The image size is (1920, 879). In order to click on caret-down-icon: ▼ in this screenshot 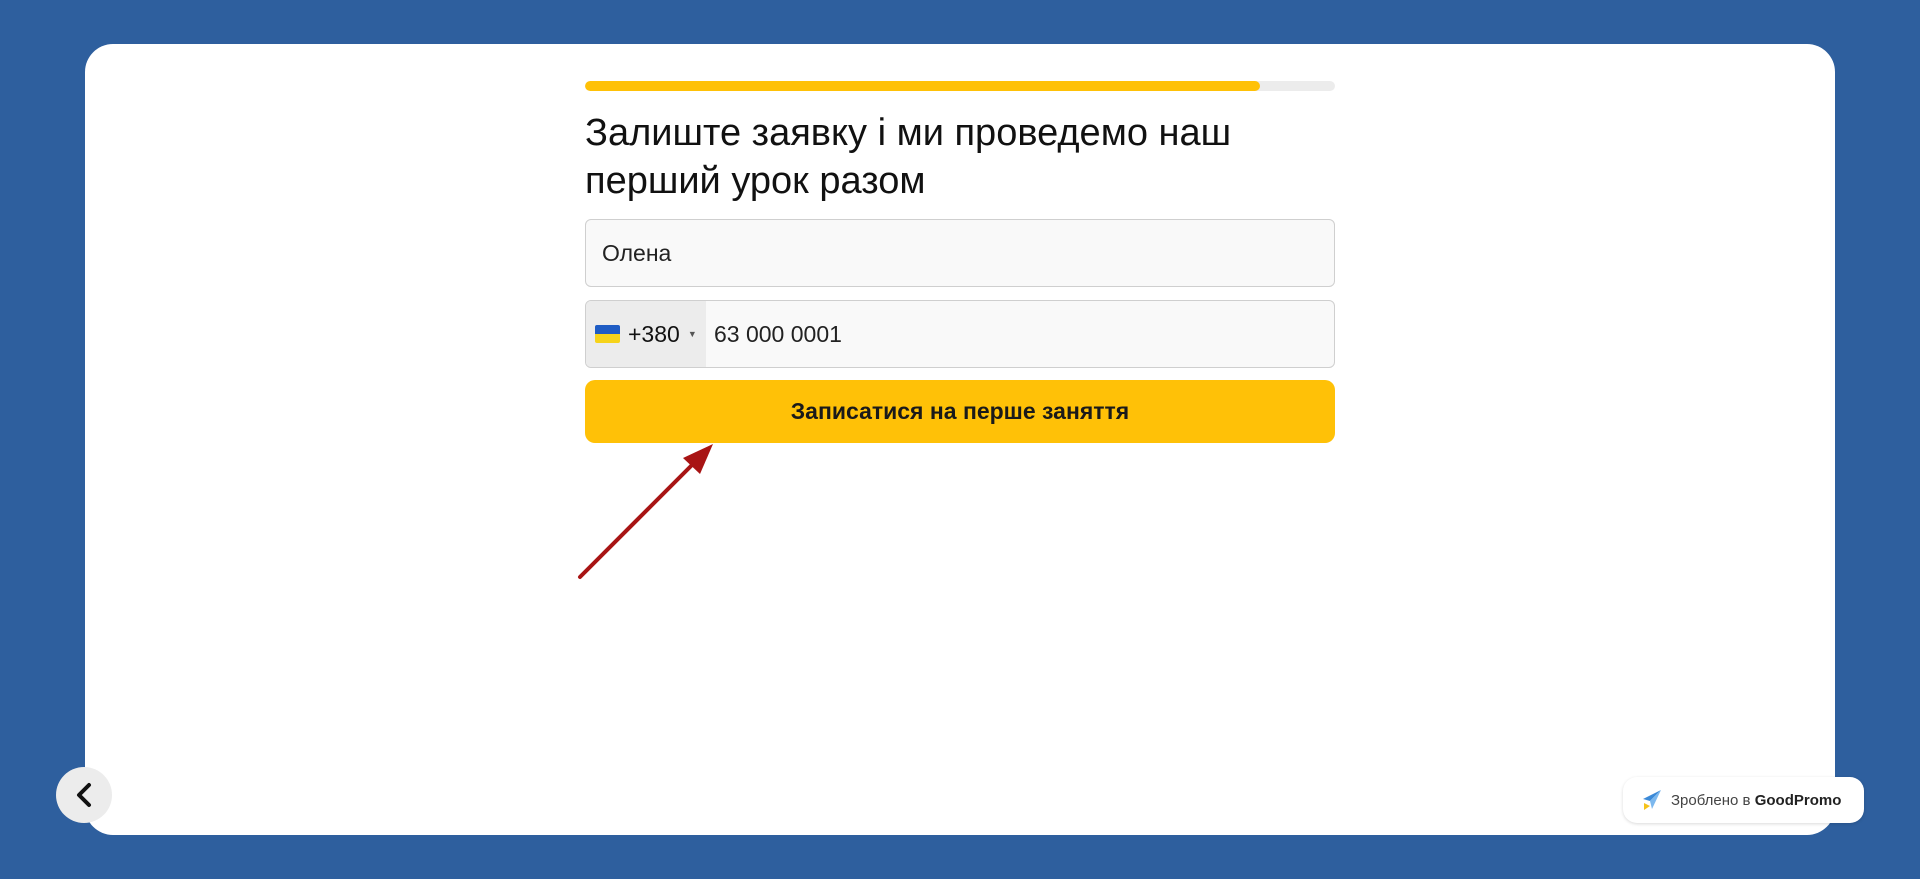, I will do `click(692, 334)`.